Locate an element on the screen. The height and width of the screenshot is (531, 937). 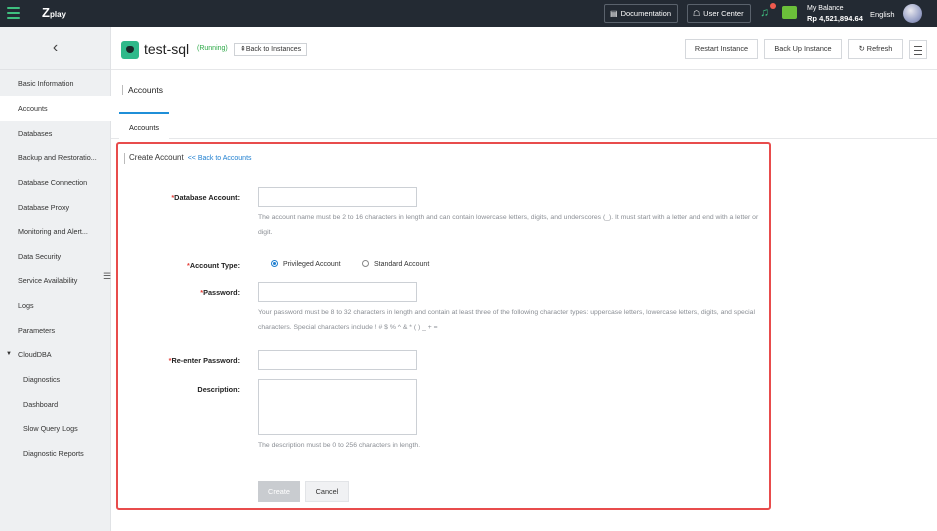
password-input is located at coordinates (337, 292).